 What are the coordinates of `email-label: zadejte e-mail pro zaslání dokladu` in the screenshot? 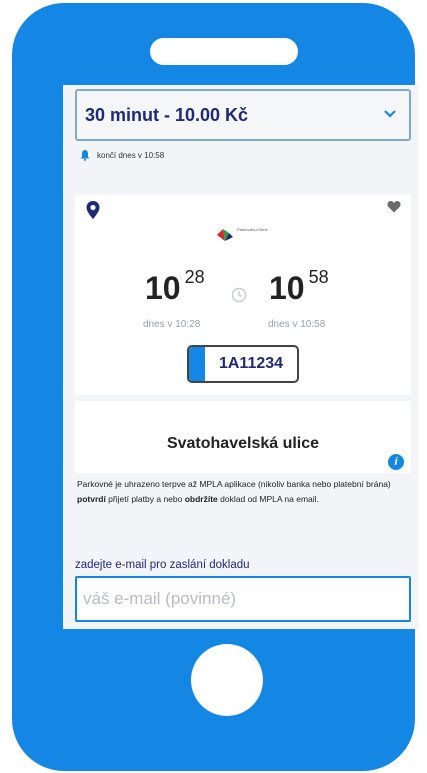 It's located at (162, 565).